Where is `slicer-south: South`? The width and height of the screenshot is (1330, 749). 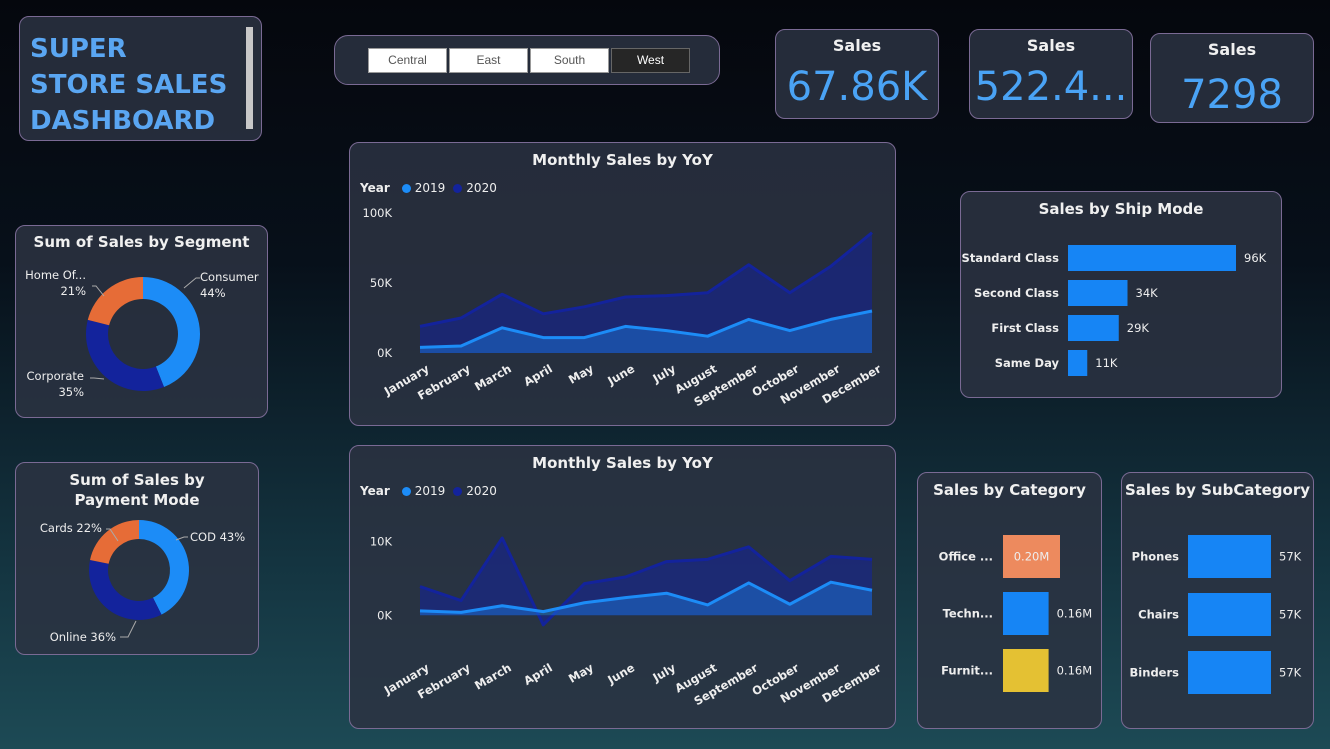 slicer-south: South is located at coordinates (569, 60).